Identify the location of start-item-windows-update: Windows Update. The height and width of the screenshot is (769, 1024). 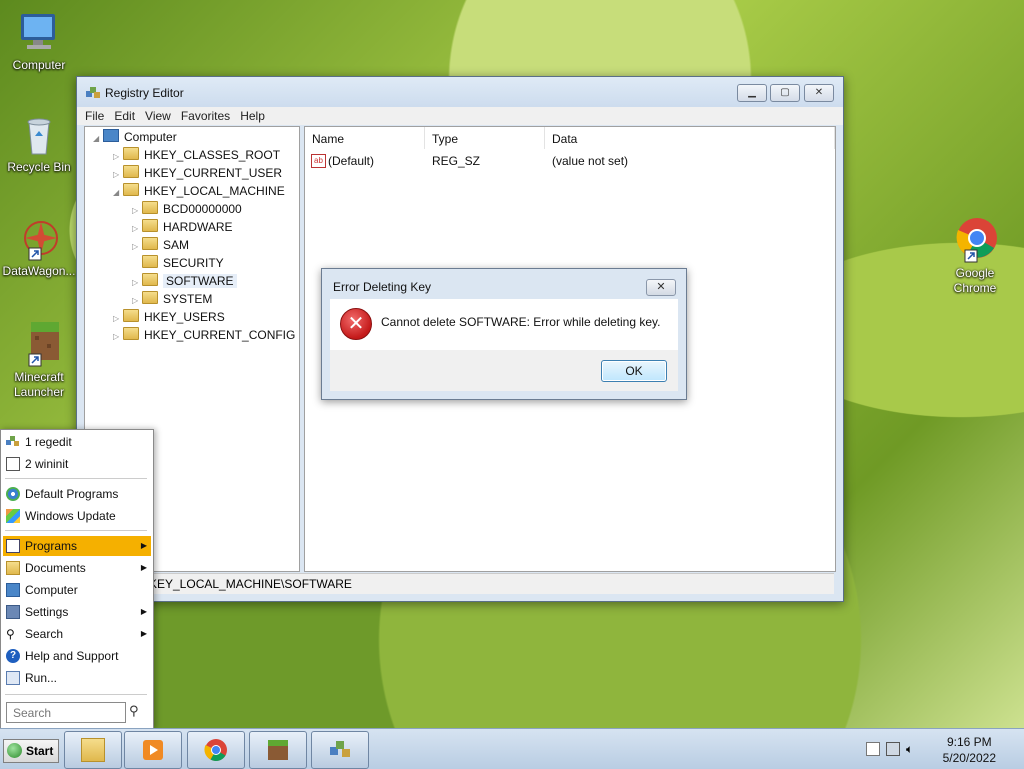
(77, 516).